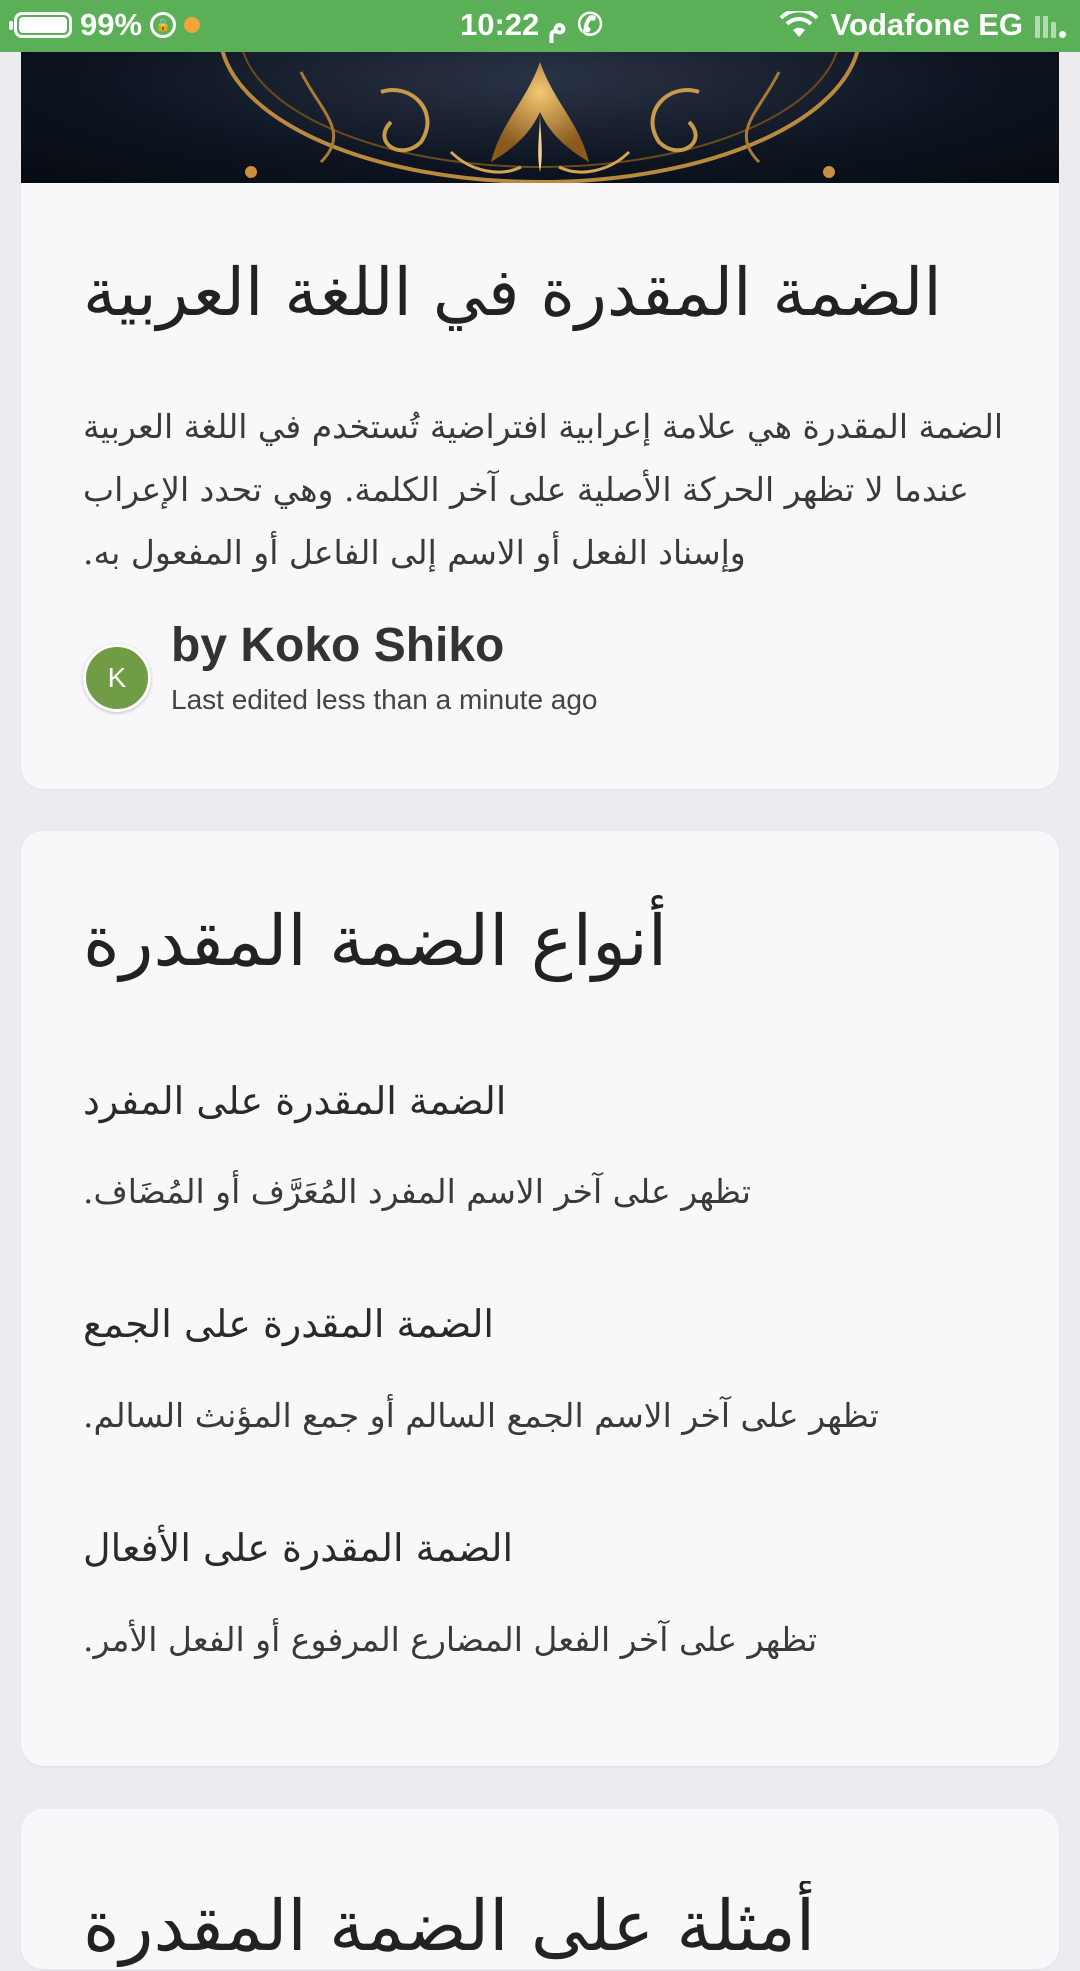 The width and height of the screenshot is (1080, 1971). Describe the element at coordinates (40, 25) in the screenshot. I see `battery-icon` at that location.